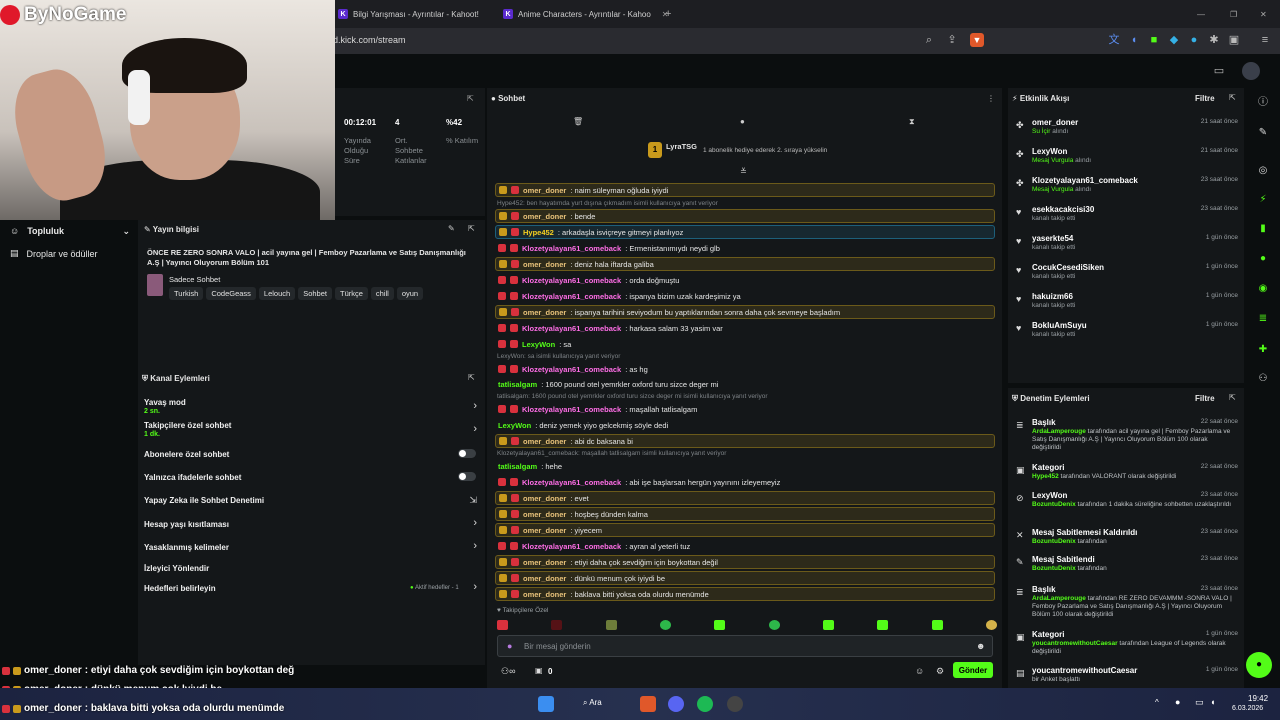 The height and width of the screenshot is (720, 1280). I want to click on stream-tag: oyun, so click(410, 293).